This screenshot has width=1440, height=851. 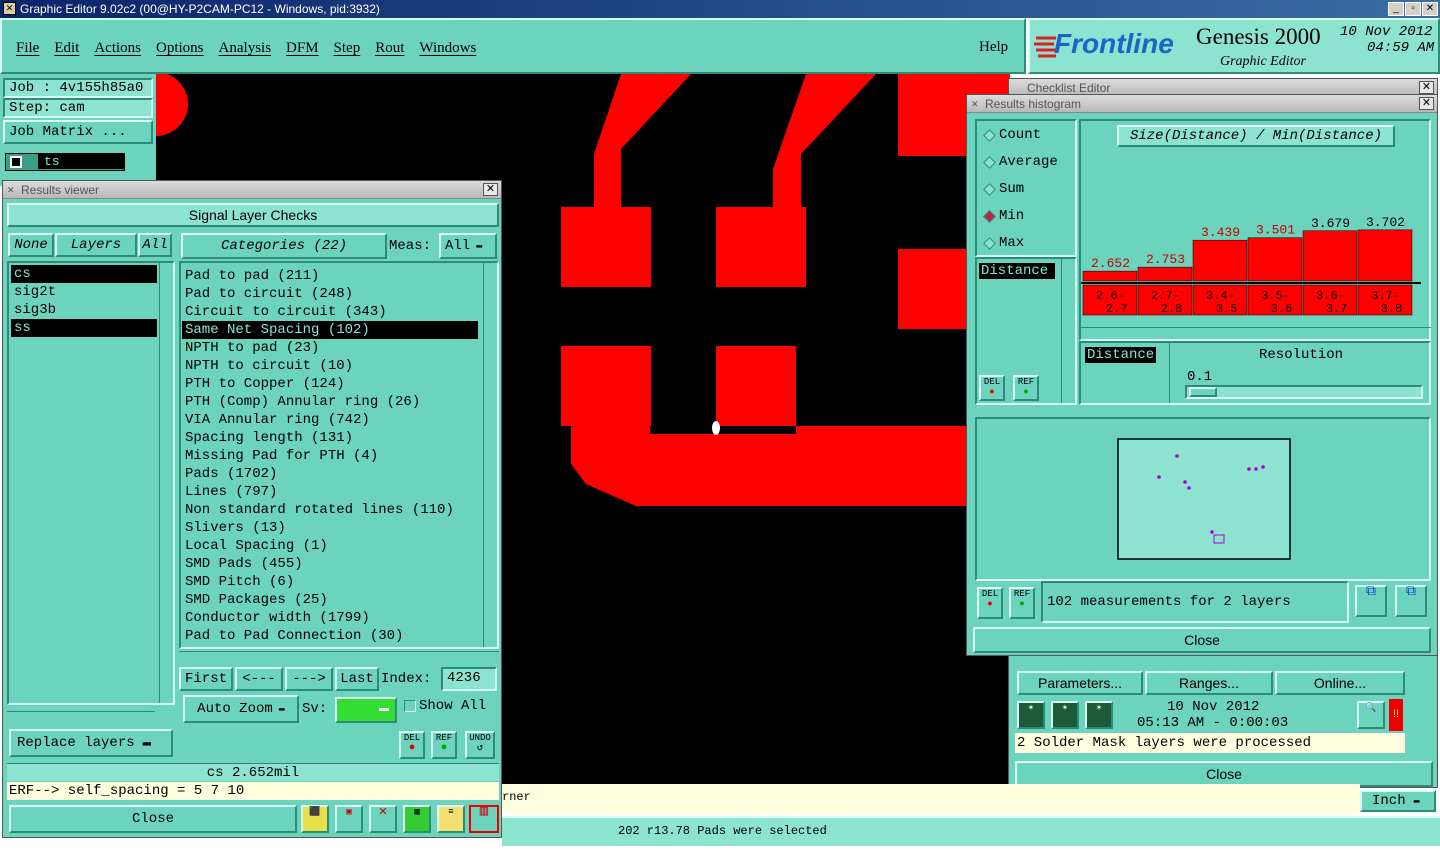 What do you see at coordinates (1099, 715) in the screenshot?
I see `run-select-icon: ✶` at bounding box center [1099, 715].